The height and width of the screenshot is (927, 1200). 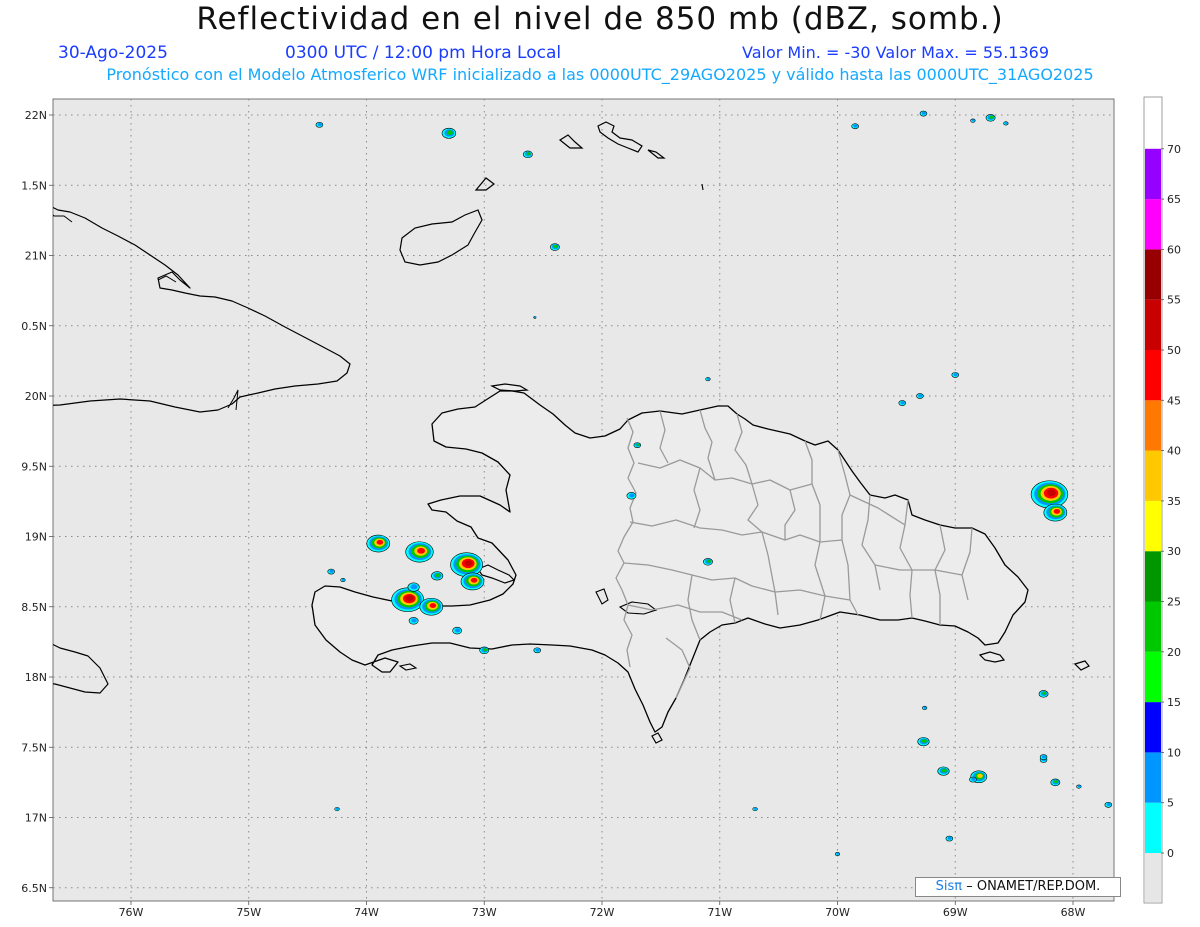 What do you see at coordinates (1174, 752) in the screenshot?
I see `colorbar-label: 10` at bounding box center [1174, 752].